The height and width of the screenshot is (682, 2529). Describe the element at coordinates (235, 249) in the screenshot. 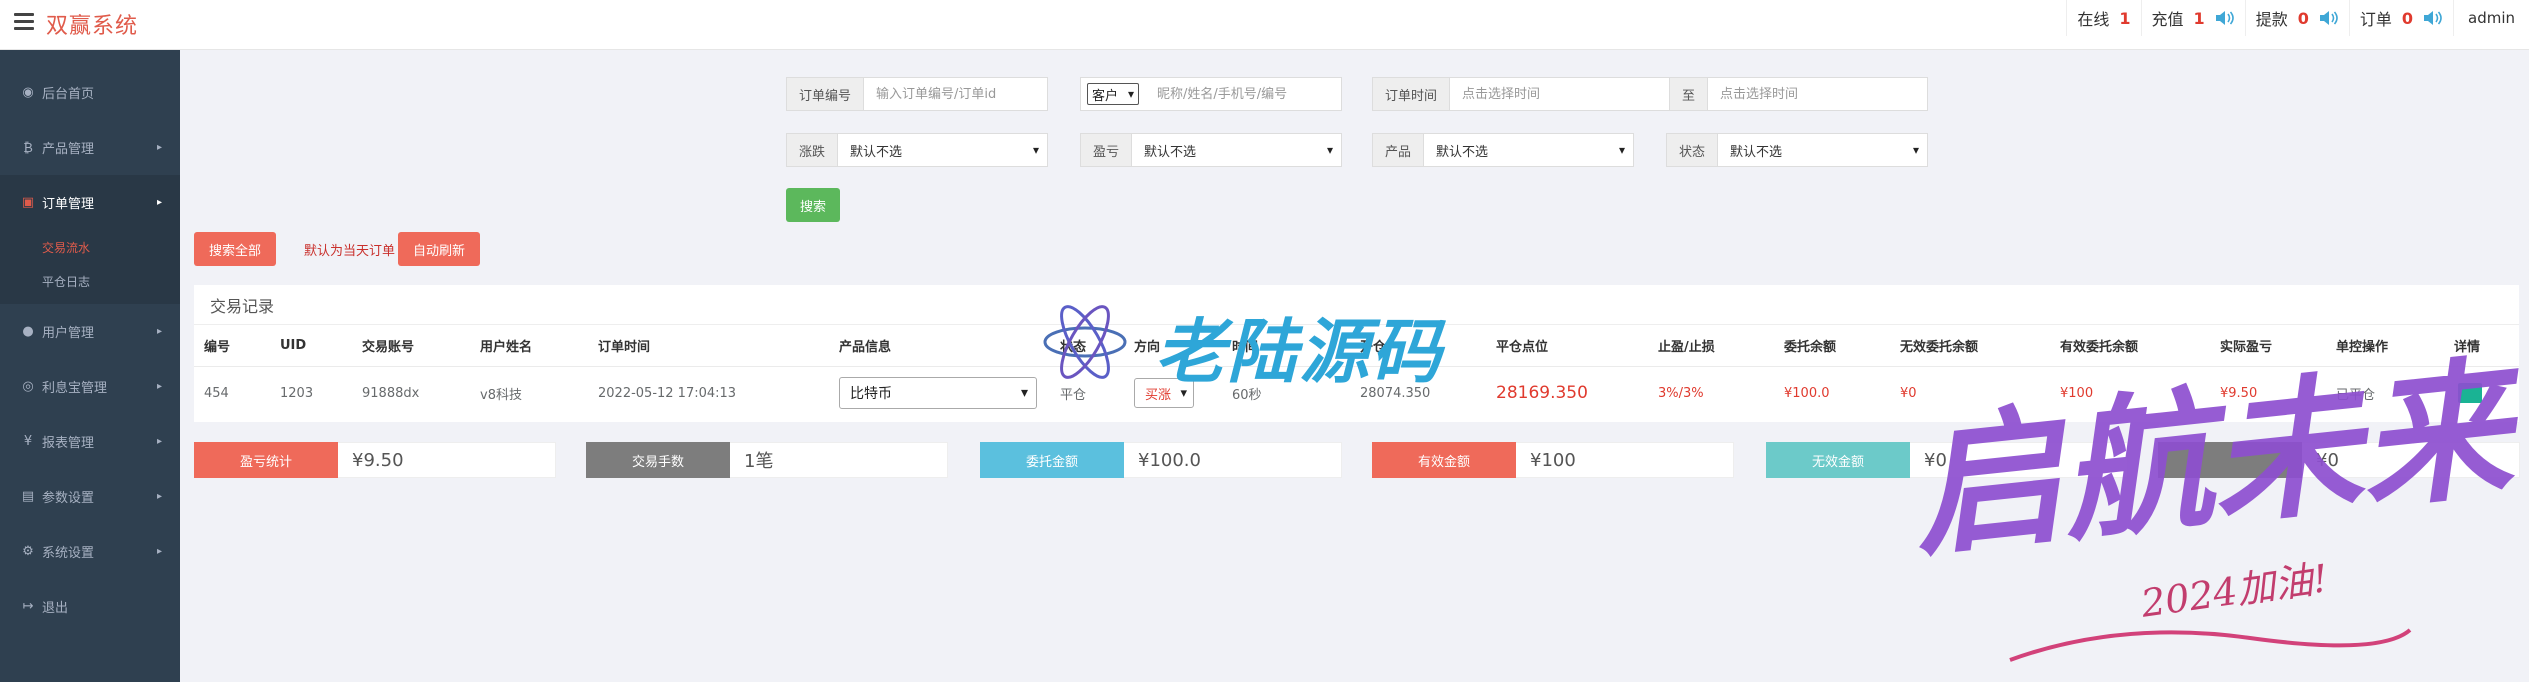

I see `search-all-button: 搜索全部` at that location.